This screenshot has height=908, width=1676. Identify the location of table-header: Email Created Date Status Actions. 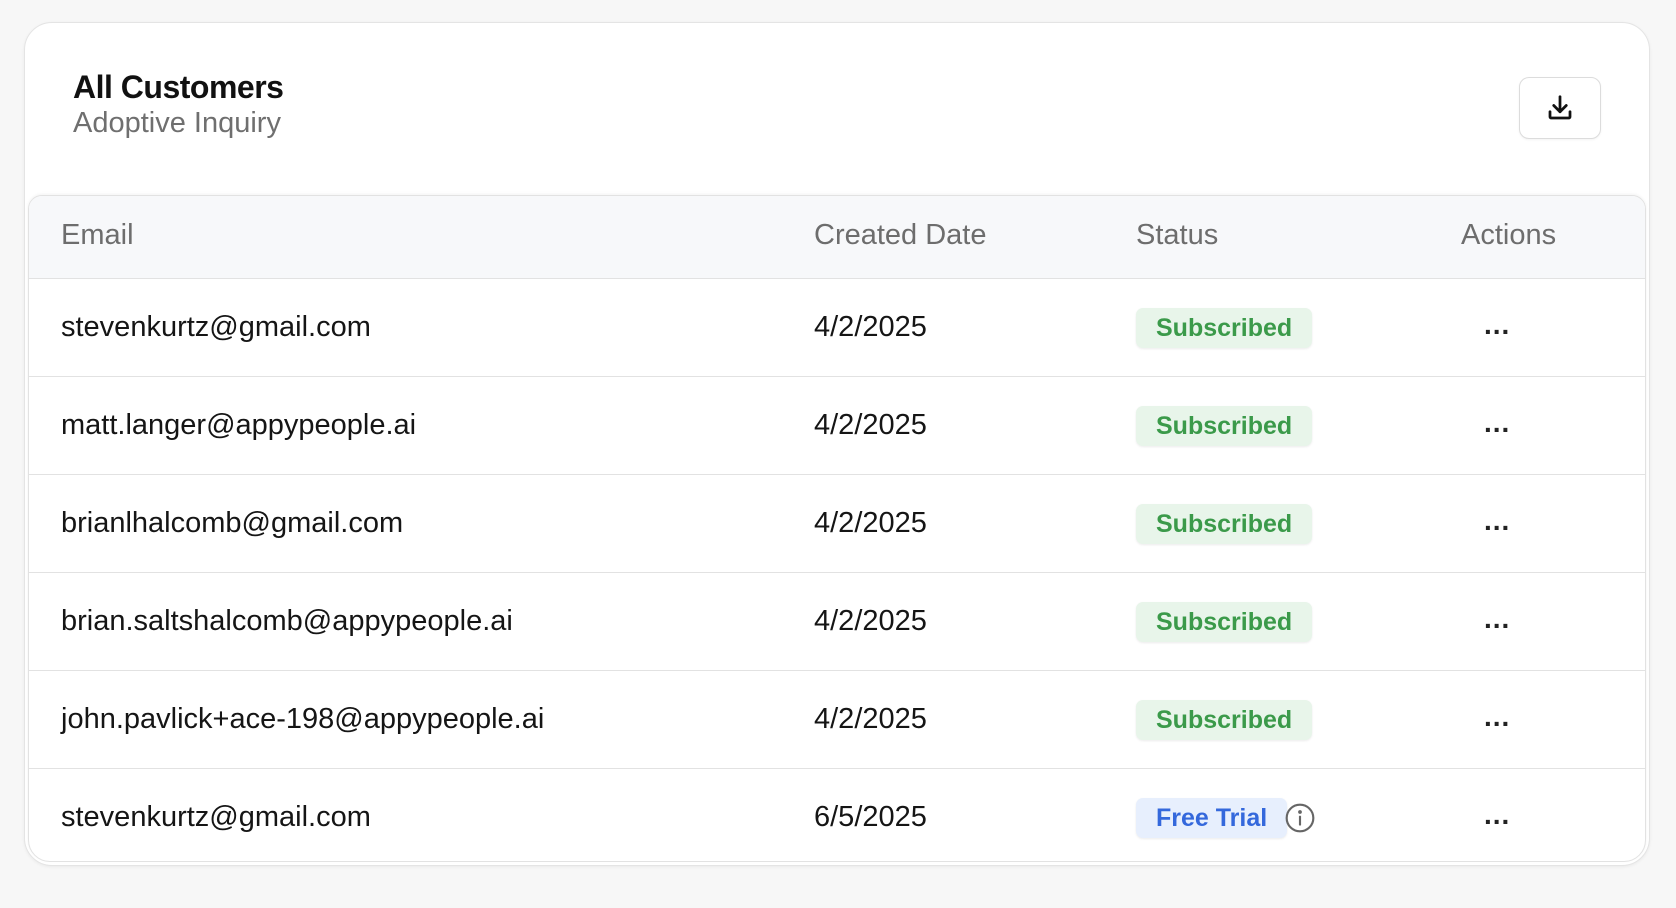
(837, 237).